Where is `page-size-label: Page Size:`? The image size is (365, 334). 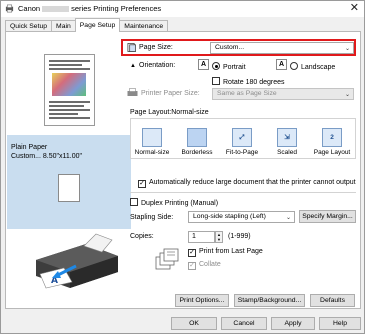 page-size-label: Page Size: is located at coordinates (156, 47).